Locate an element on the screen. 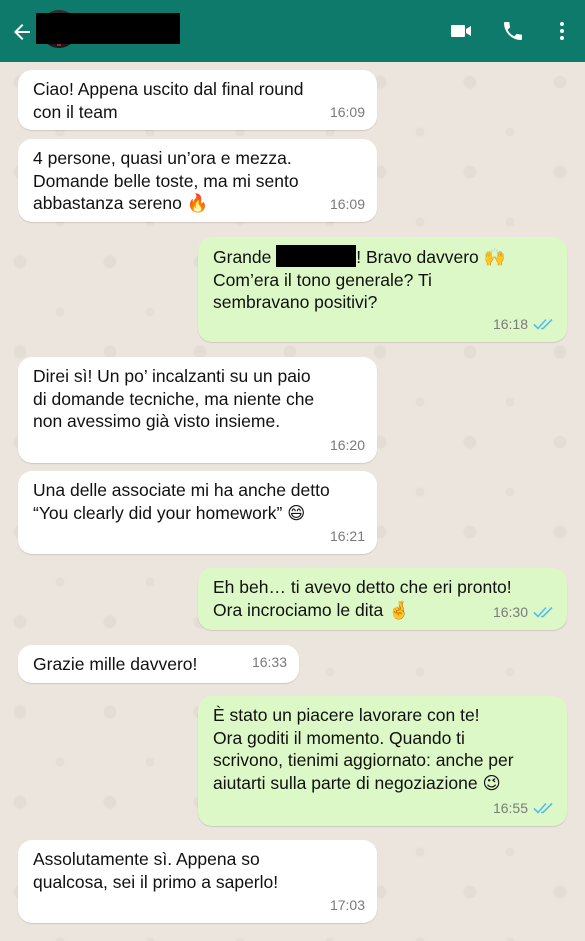 The width and height of the screenshot is (585, 941). message-incoming: Grazie mille davvero! 16:33 is located at coordinates (158, 664).